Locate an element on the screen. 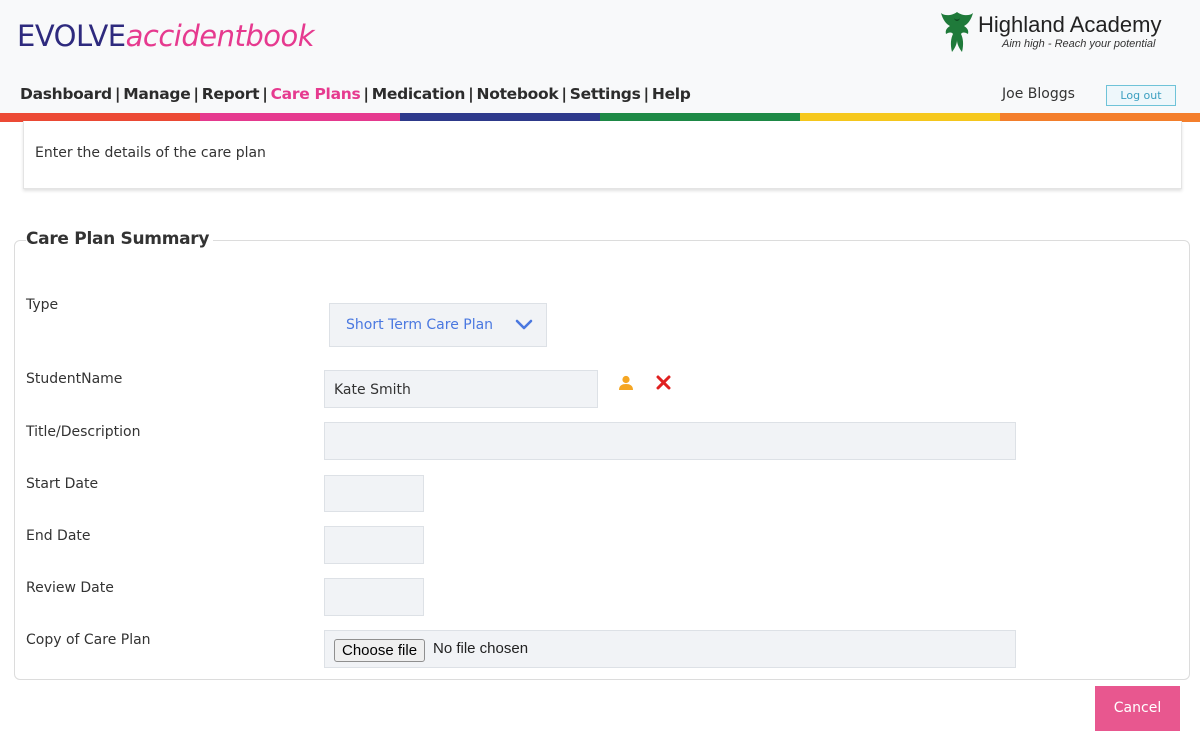 The width and height of the screenshot is (1200, 737). student-name-label: StudentName is located at coordinates (74, 379).